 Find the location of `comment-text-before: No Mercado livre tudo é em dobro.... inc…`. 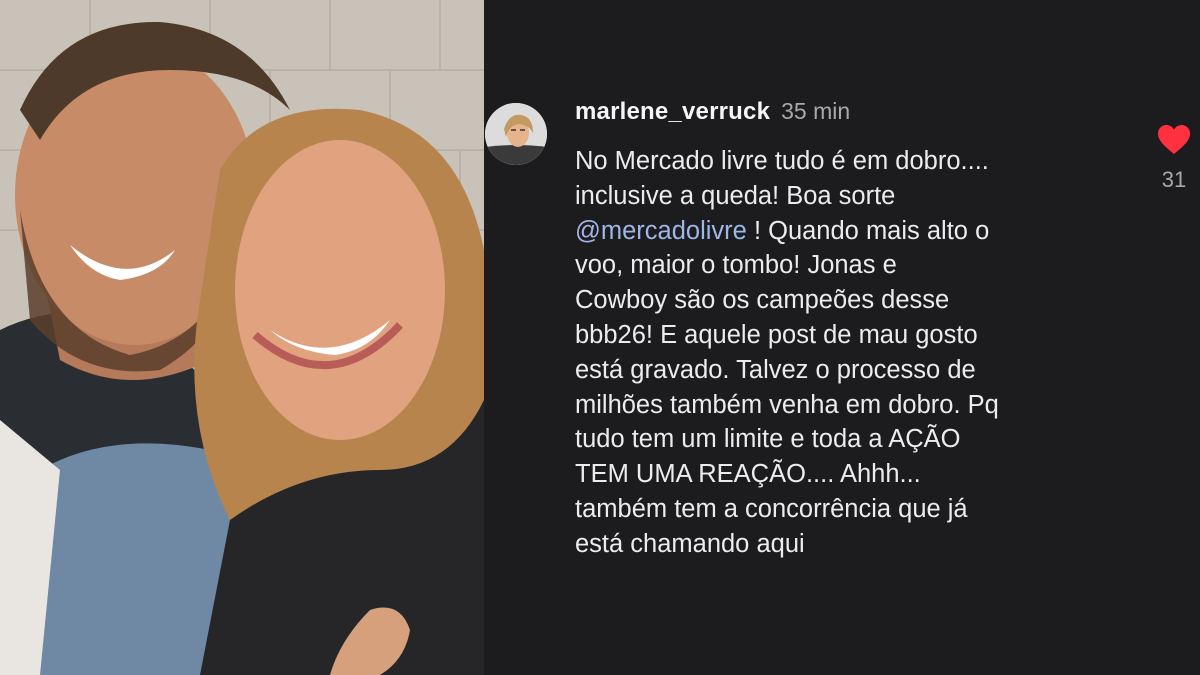

comment-text-before: No Mercado livre tudo é em dobro.... inc… is located at coordinates (782, 178).